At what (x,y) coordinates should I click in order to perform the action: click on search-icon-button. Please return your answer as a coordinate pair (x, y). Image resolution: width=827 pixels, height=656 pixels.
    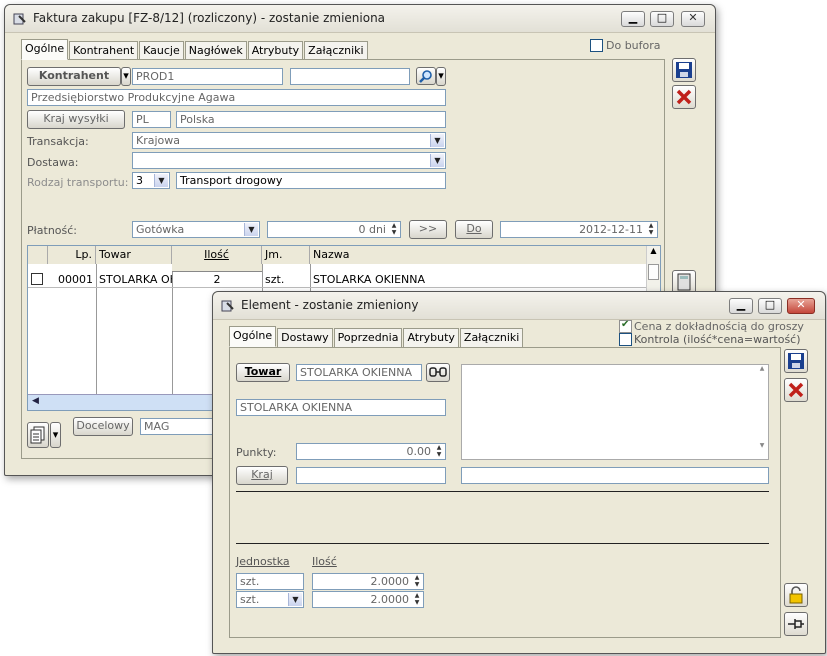
    Looking at the image, I should click on (426, 76).